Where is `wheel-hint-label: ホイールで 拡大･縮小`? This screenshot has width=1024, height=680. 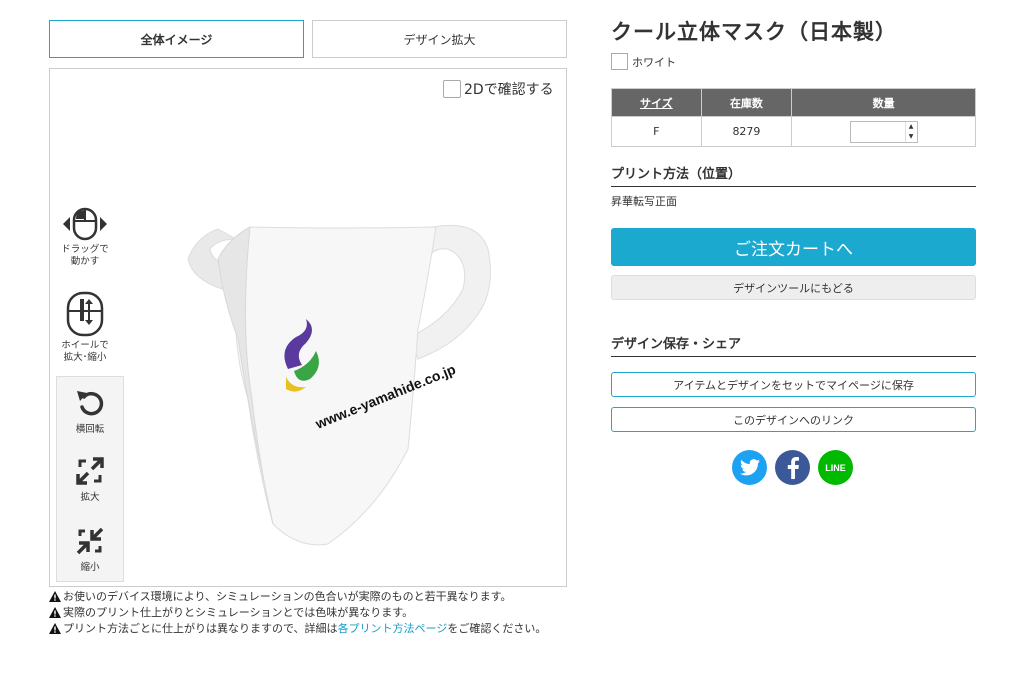
wheel-hint-label: ホイールで 拡大･縮小 is located at coordinates (85, 351).